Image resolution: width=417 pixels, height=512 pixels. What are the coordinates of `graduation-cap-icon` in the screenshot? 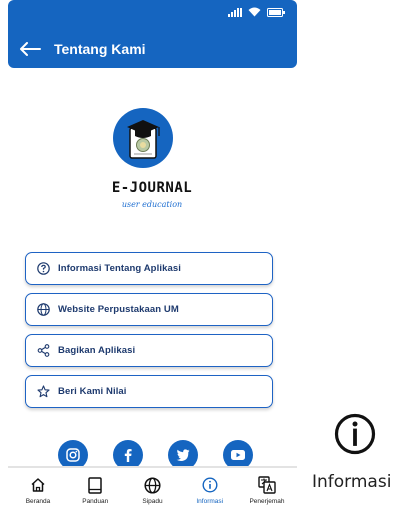 It's located at (143, 139).